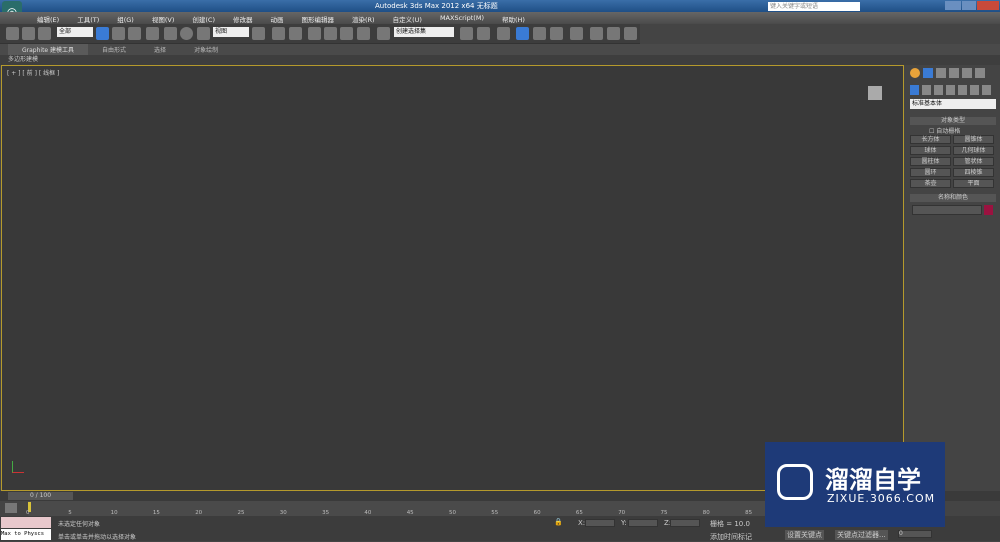 The width and height of the screenshot is (1000, 542). Describe the element at coordinates (160, 49) in the screenshot. I see `tab-selection: 选择` at that location.